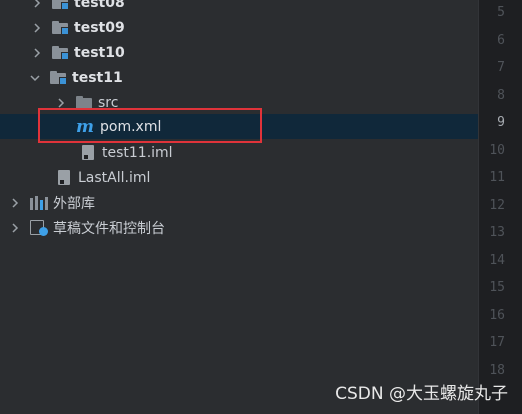  What do you see at coordinates (99, 27) in the screenshot?
I see `tree-item-label: test09` at bounding box center [99, 27].